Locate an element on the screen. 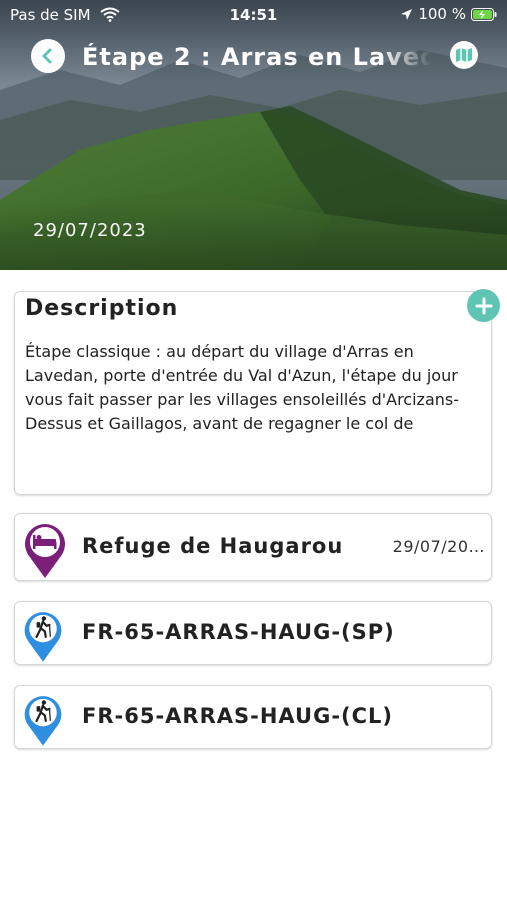  item-label: FR-65-ARRAS-HAUG-(SP) is located at coordinates (238, 632).